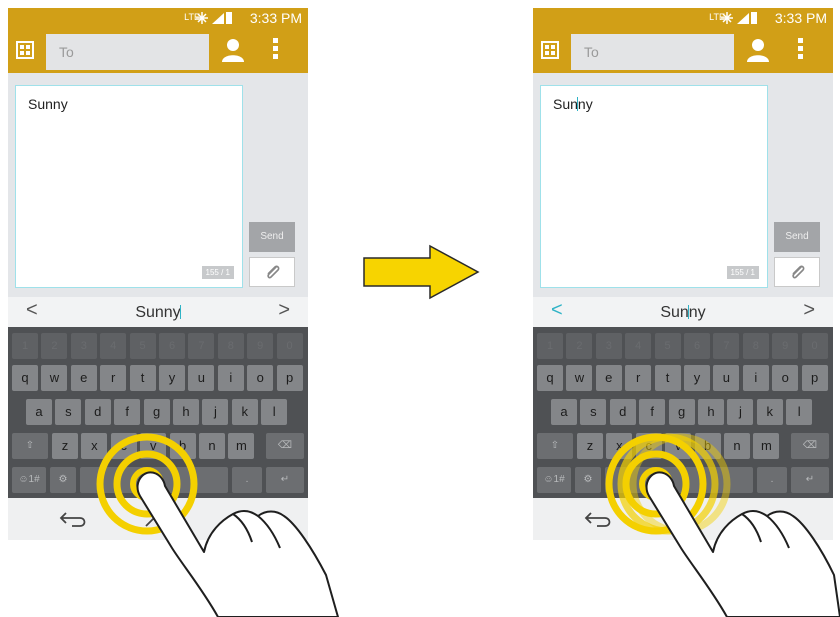  What do you see at coordinates (683, 313) in the screenshot?
I see `suggestion-word: Sunny` at bounding box center [683, 313].